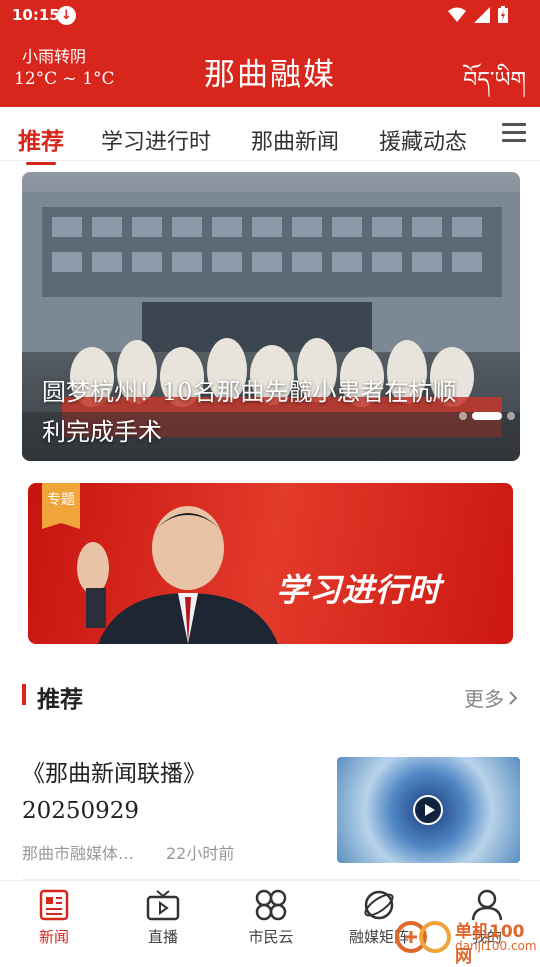  I want to click on more-label: 更多, so click(484, 699).